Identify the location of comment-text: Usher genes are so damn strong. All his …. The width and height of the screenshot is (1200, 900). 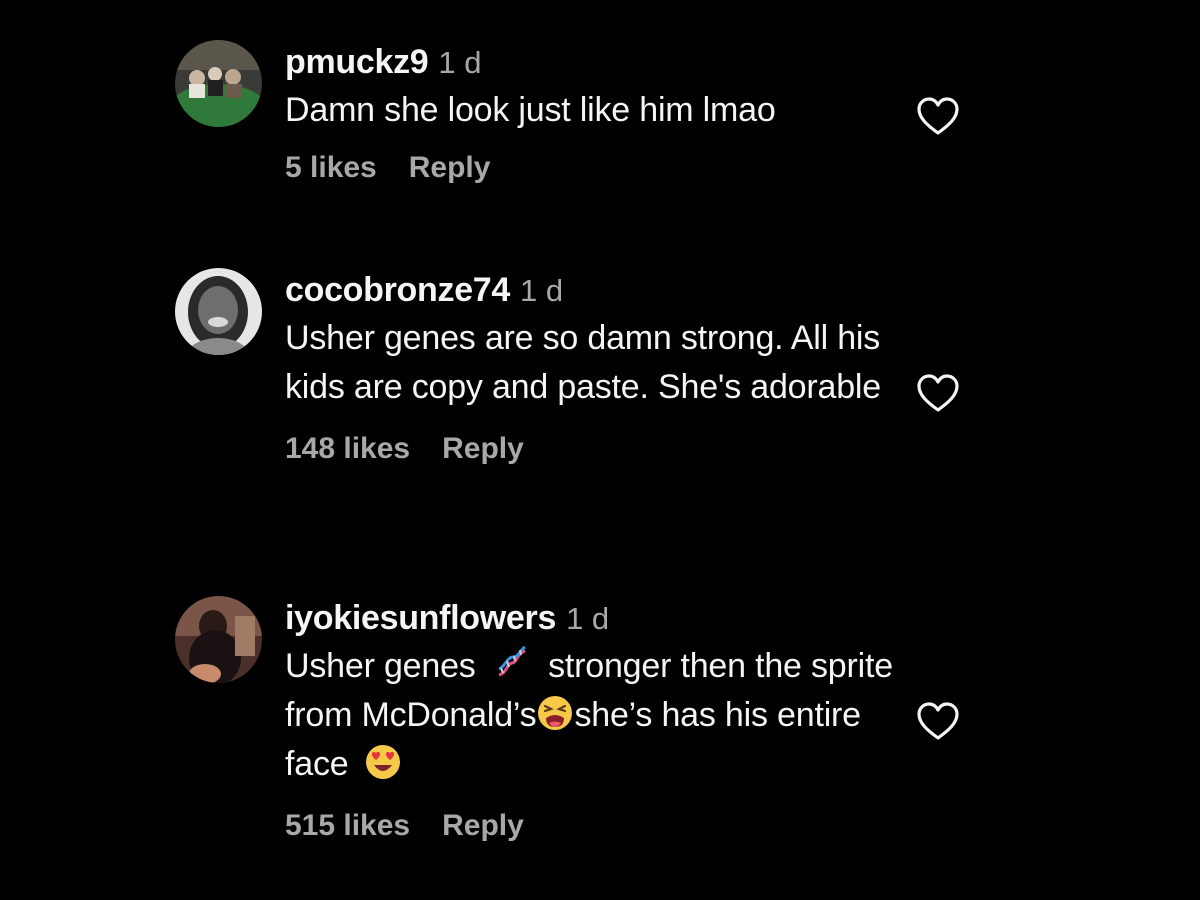
(583, 362).